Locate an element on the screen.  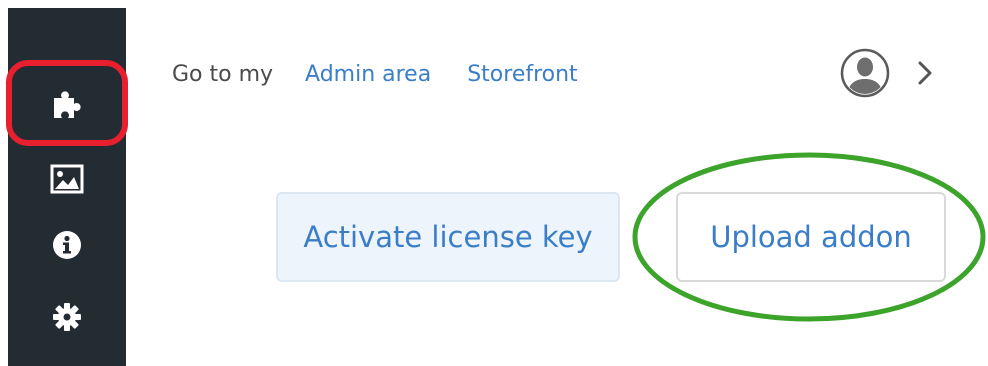
upload-addon-button: Upload addon is located at coordinates (811, 237).